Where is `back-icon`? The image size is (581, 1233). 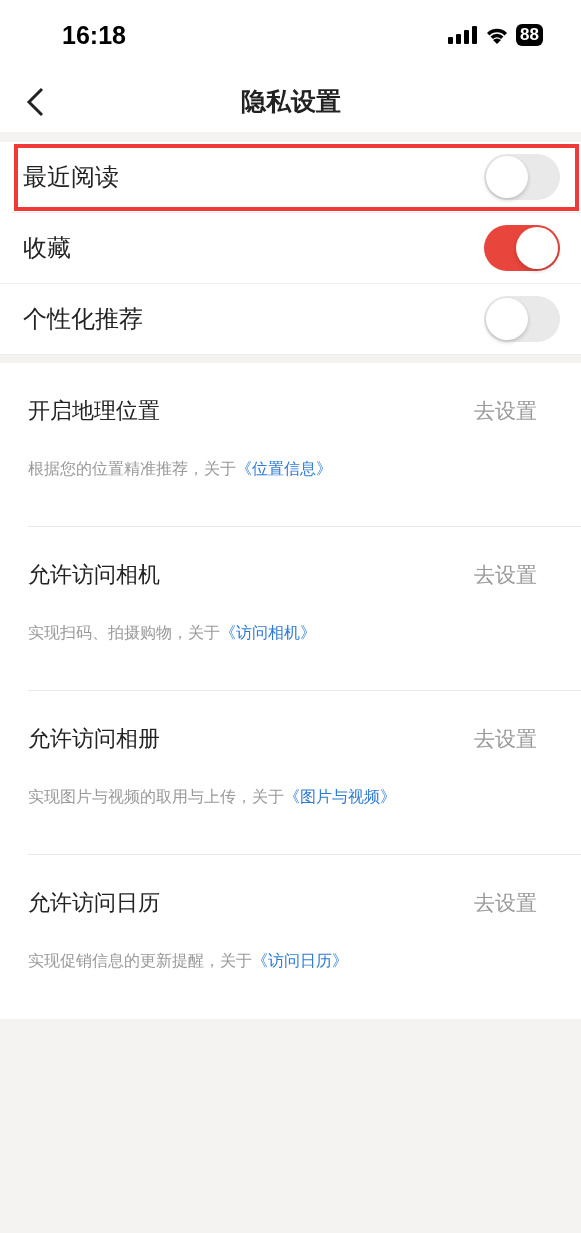
back-icon is located at coordinates (35, 102).